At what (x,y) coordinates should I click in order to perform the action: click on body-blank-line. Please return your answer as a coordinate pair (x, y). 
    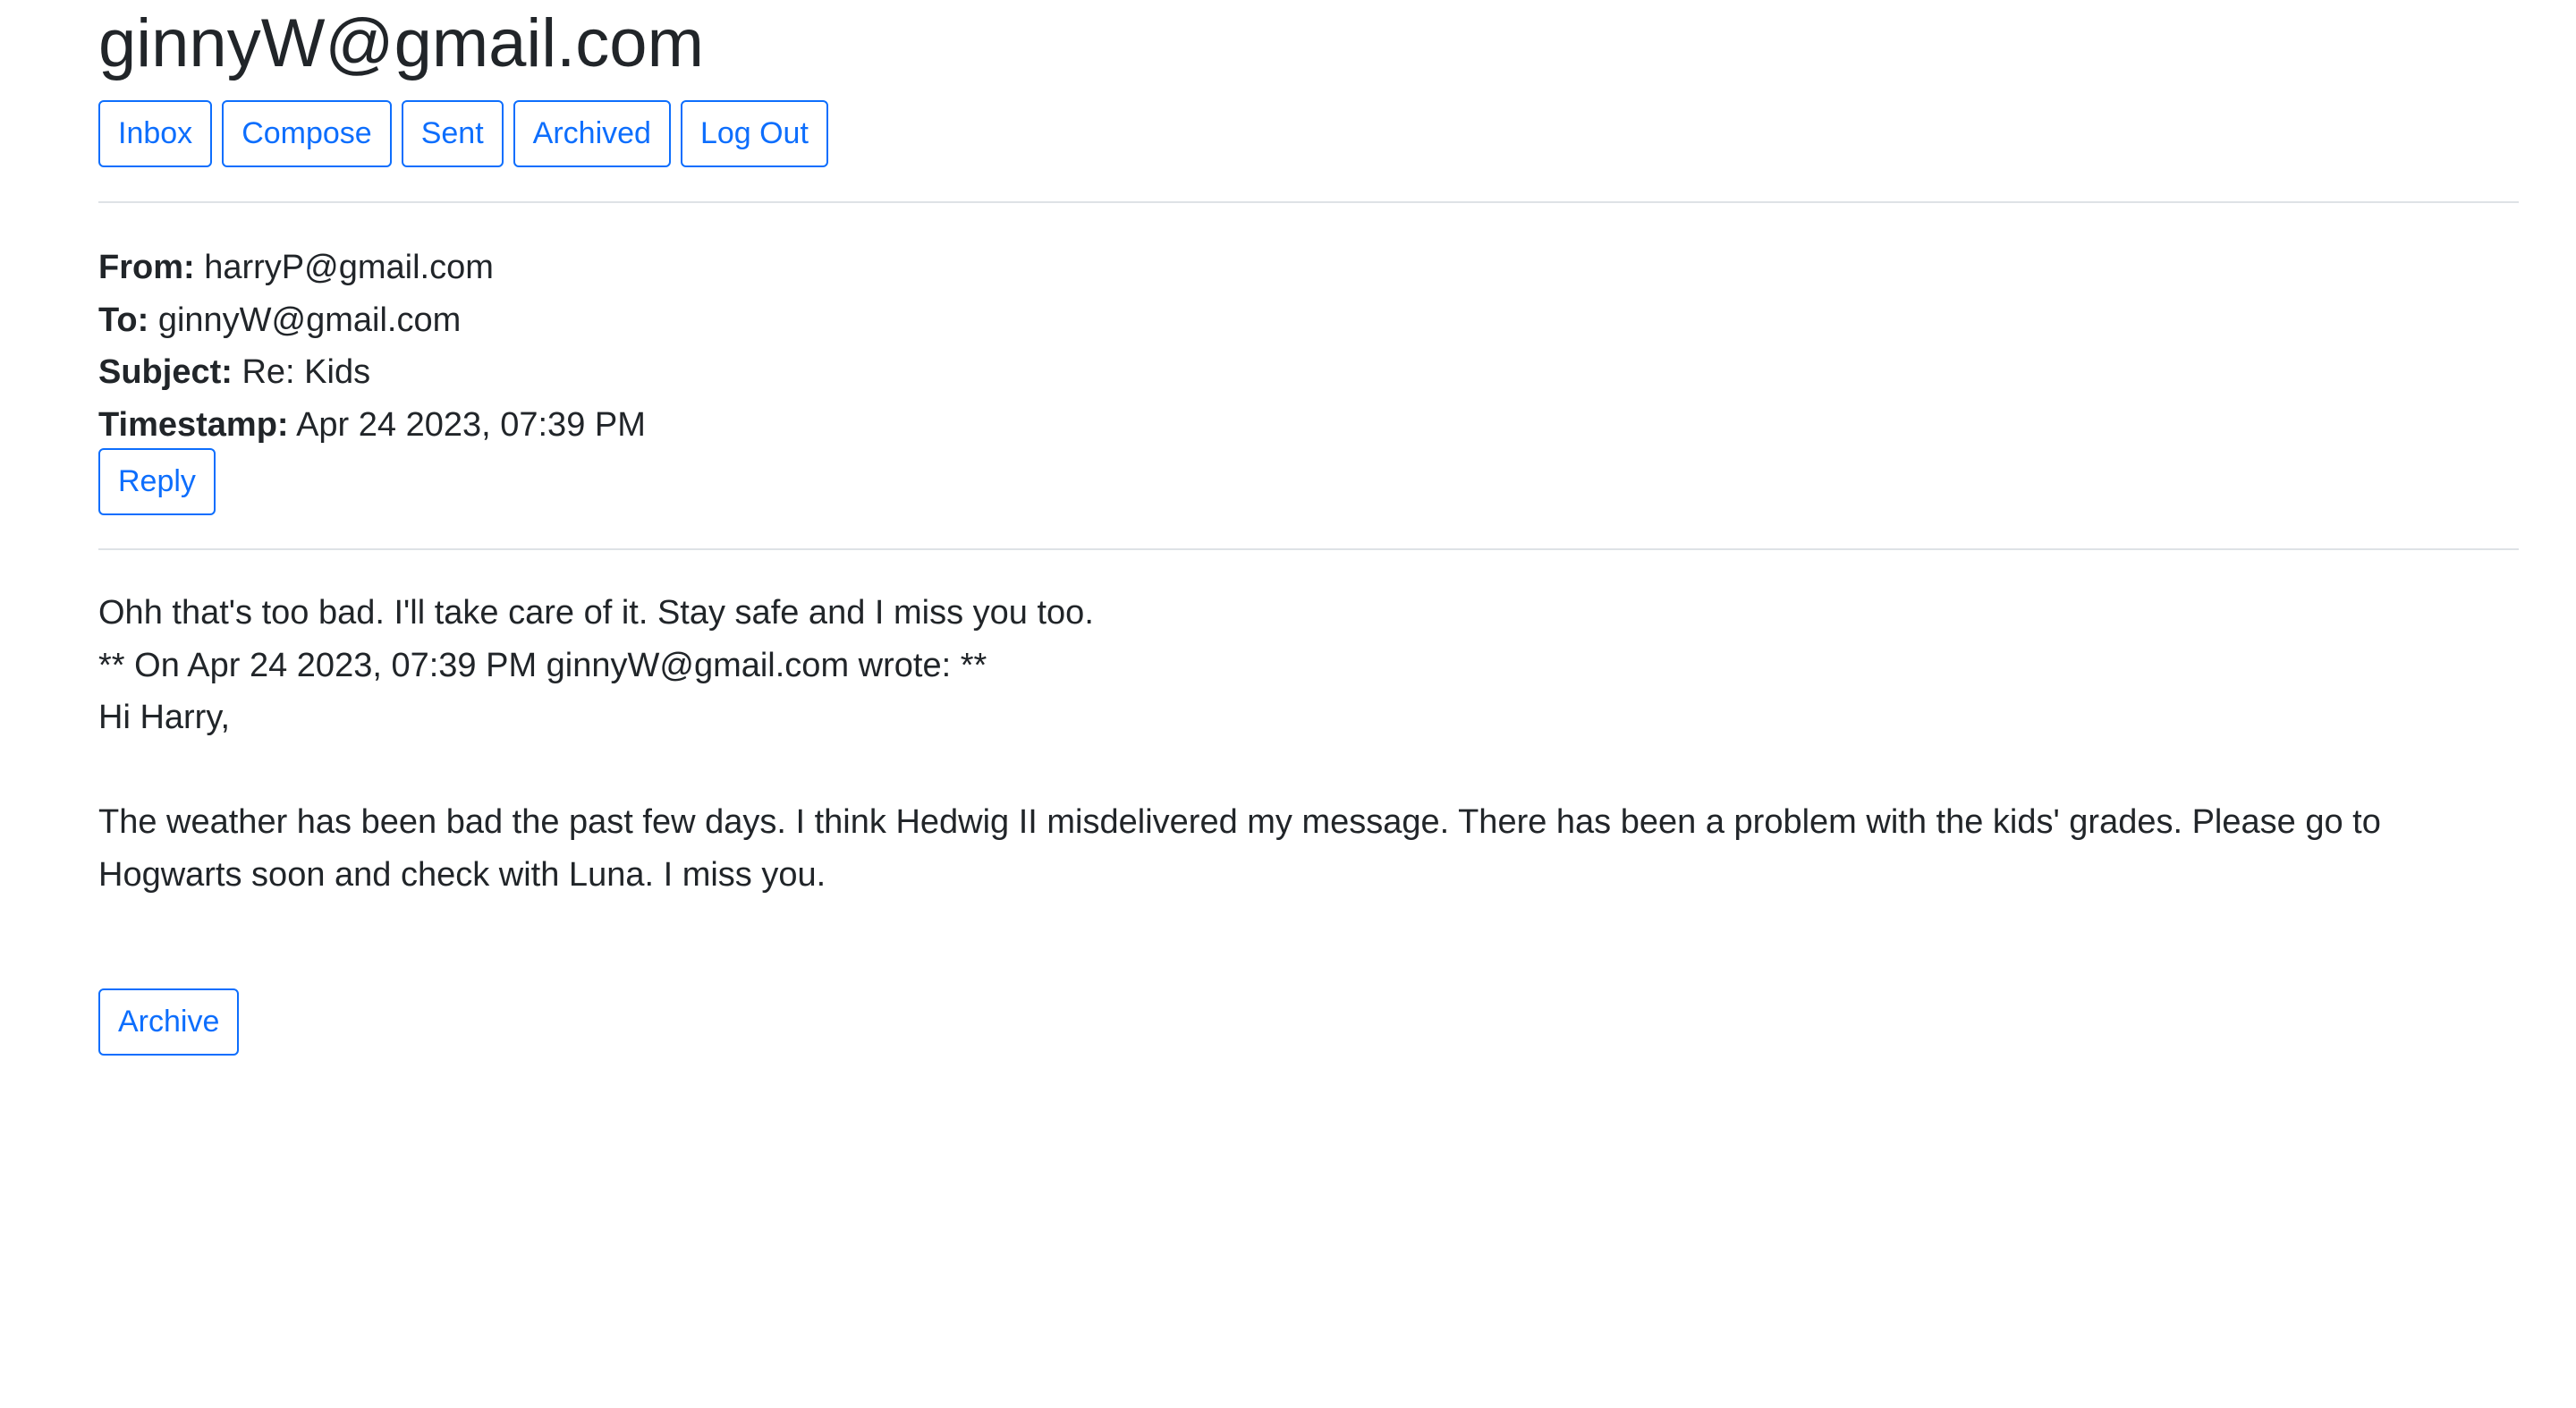
    Looking at the image, I should click on (1308, 770).